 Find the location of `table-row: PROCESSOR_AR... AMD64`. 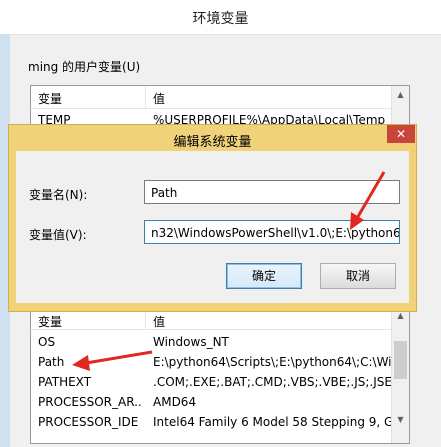

table-row: PROCESSOR_AR... AMD64 is located at coordinates (211, 403).